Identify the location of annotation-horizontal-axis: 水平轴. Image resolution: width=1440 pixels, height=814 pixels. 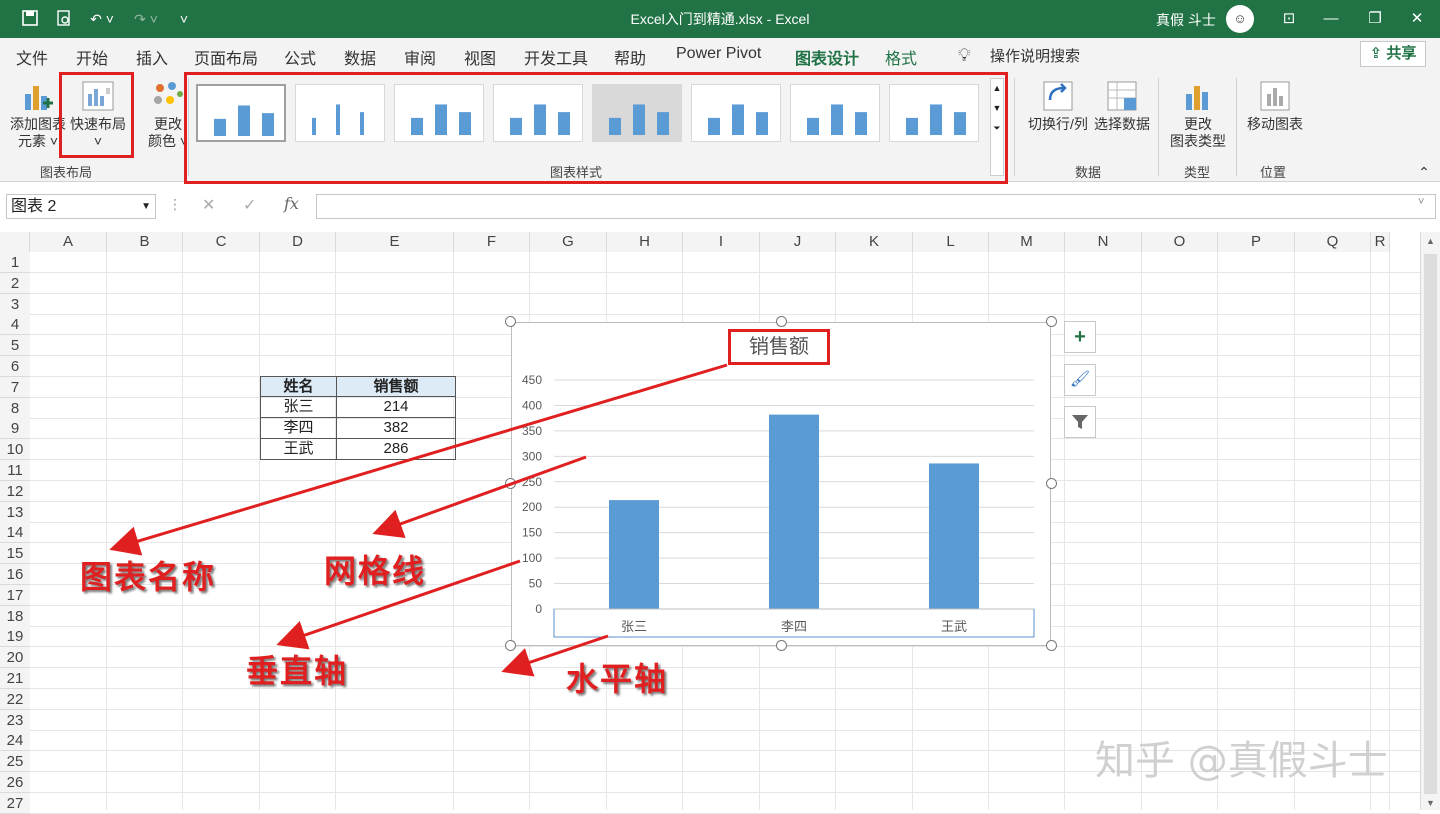
(617, 679).